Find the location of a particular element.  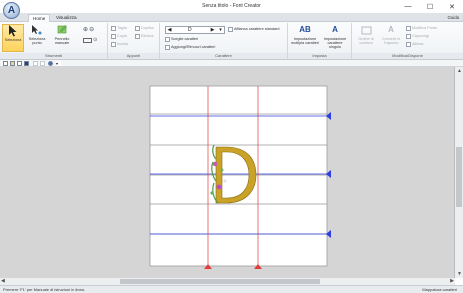

duplicate-button: Duplica is located at coordinates (144, 28).